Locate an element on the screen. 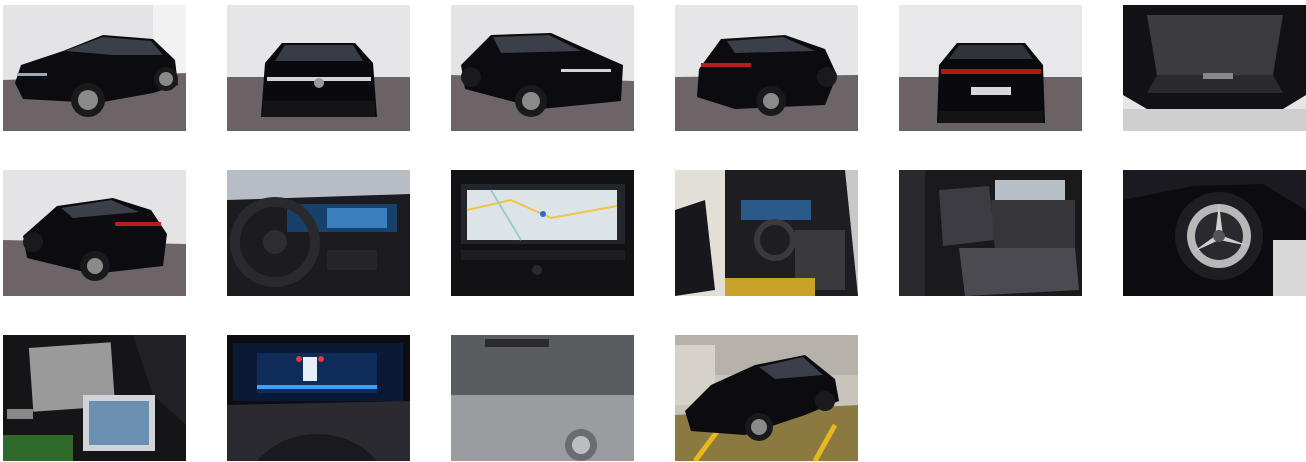 This screenshot has width=1306, height=462. thumbnail-driver-door-open is located at coordinates (766, 233).